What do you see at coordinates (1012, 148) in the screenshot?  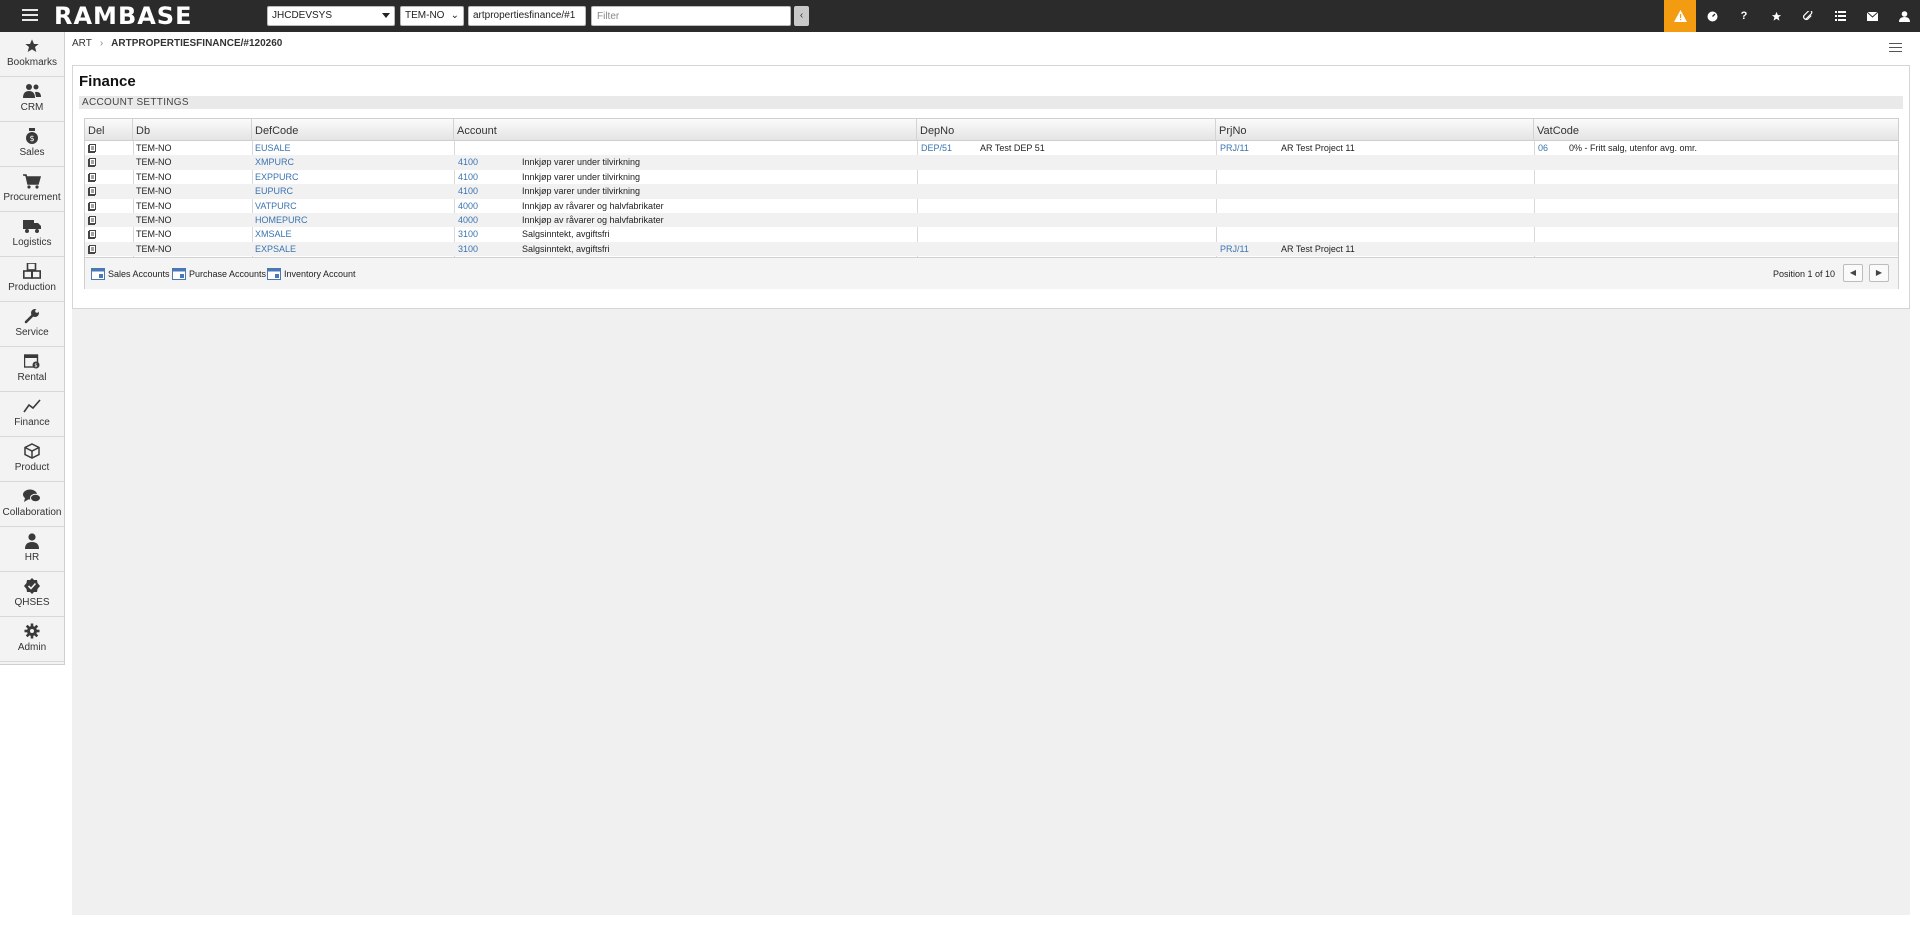 I see `cell-depno-name: AR Test DEP 51` at bounding box center [1012, 148].